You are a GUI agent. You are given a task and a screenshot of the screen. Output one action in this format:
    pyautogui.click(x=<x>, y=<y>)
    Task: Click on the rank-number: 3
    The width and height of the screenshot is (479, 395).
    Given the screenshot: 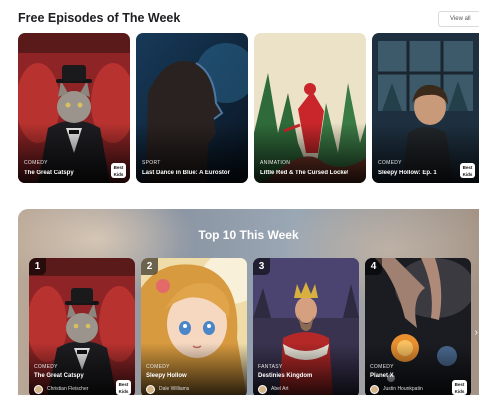 What is the action you would take?
    pyautogui.click(x=261, y=266)
    